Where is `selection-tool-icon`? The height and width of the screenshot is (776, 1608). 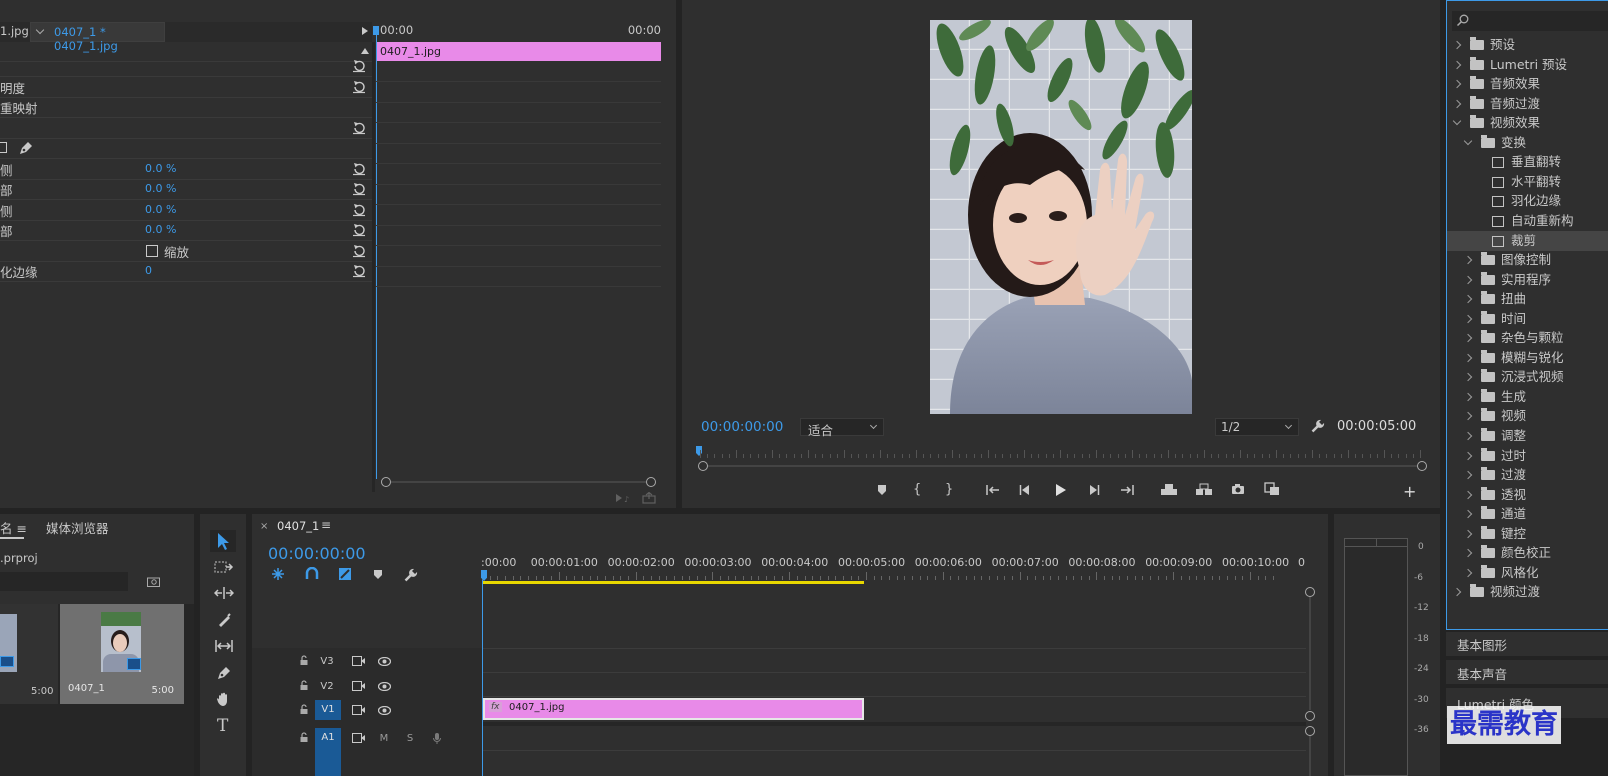 selection-tool-icon is located at coordinates (223, 541).